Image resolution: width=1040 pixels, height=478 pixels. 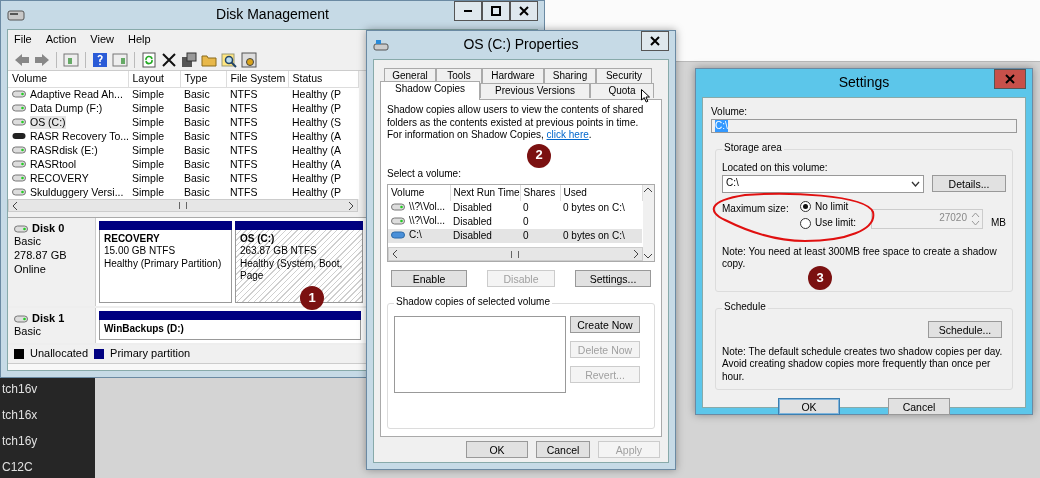 What do you see at coordinates (468, 11) in the screenshot?
I see `minimize-button` at bounding box center [468, 11].